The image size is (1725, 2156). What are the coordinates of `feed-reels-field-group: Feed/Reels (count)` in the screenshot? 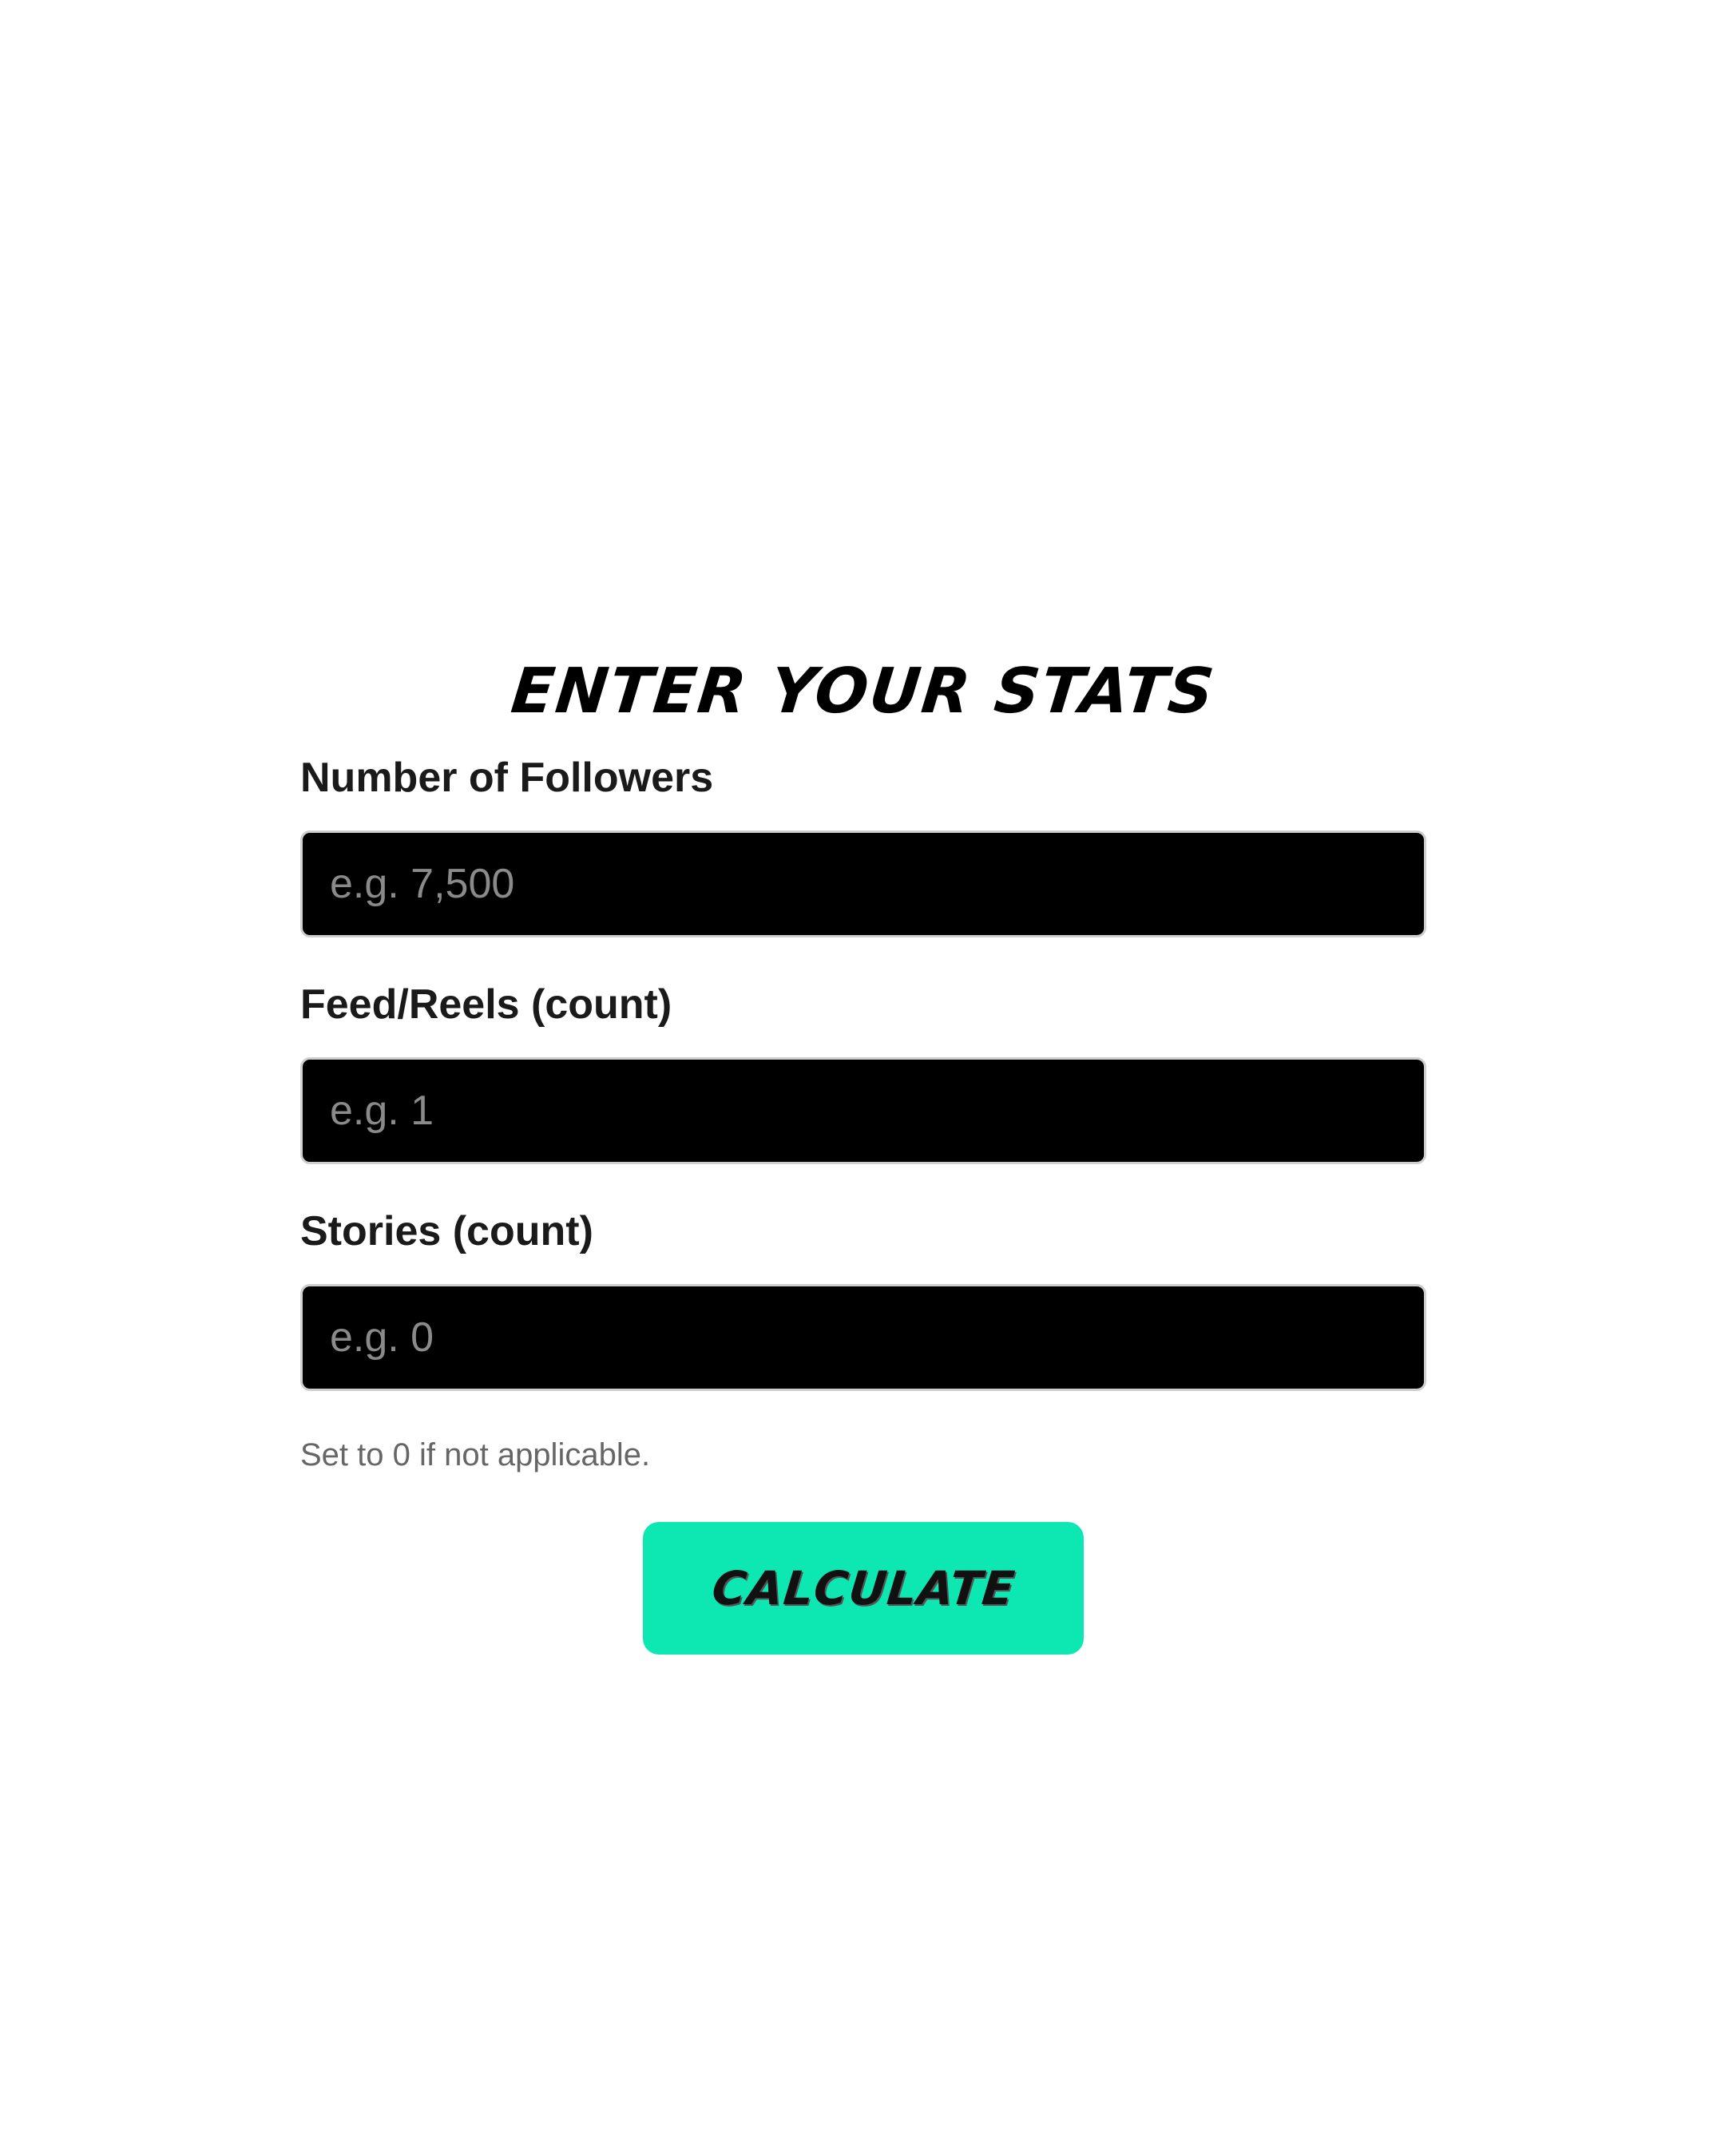 It's located at (863, 1070).